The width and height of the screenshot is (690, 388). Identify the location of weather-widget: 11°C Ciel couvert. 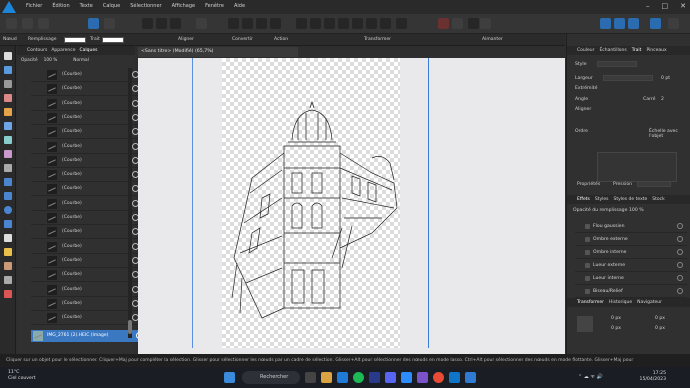
(22, 376).